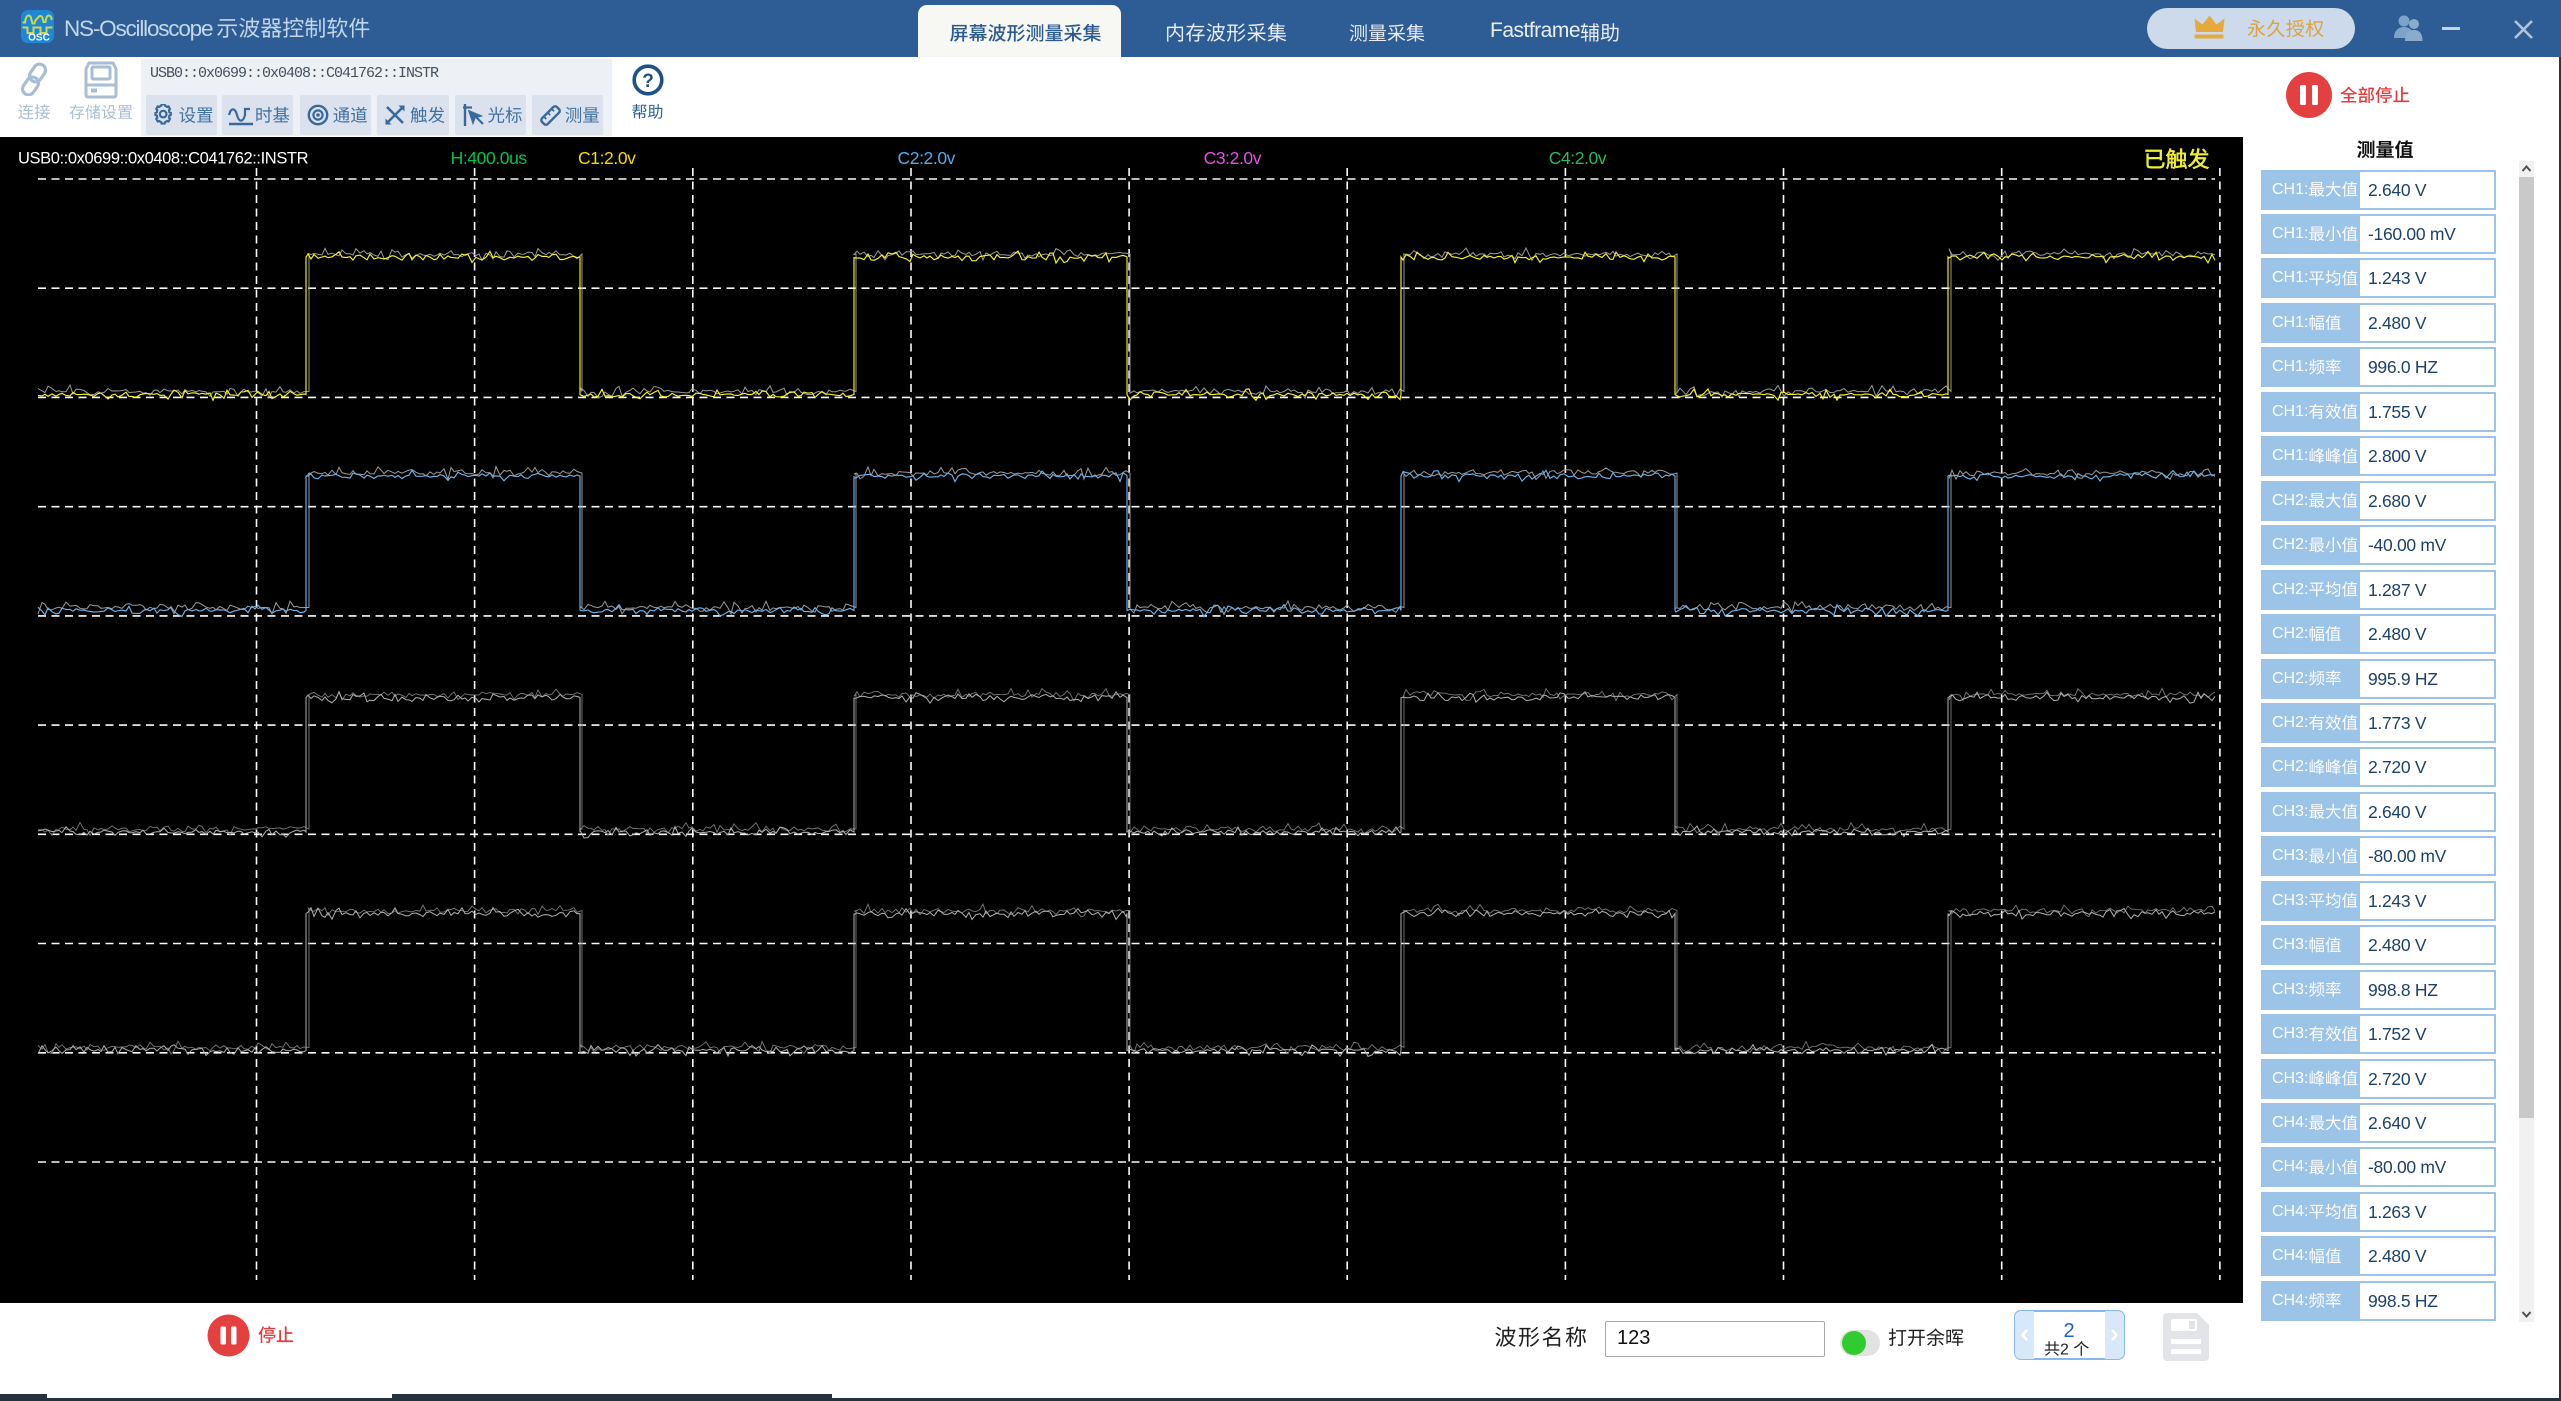 The image size is (2561, 1401). What do you see at coordinates (2064, 1350) in the screenshot?
I see `svg-text: 2` at bounding box center [2064, 1350].